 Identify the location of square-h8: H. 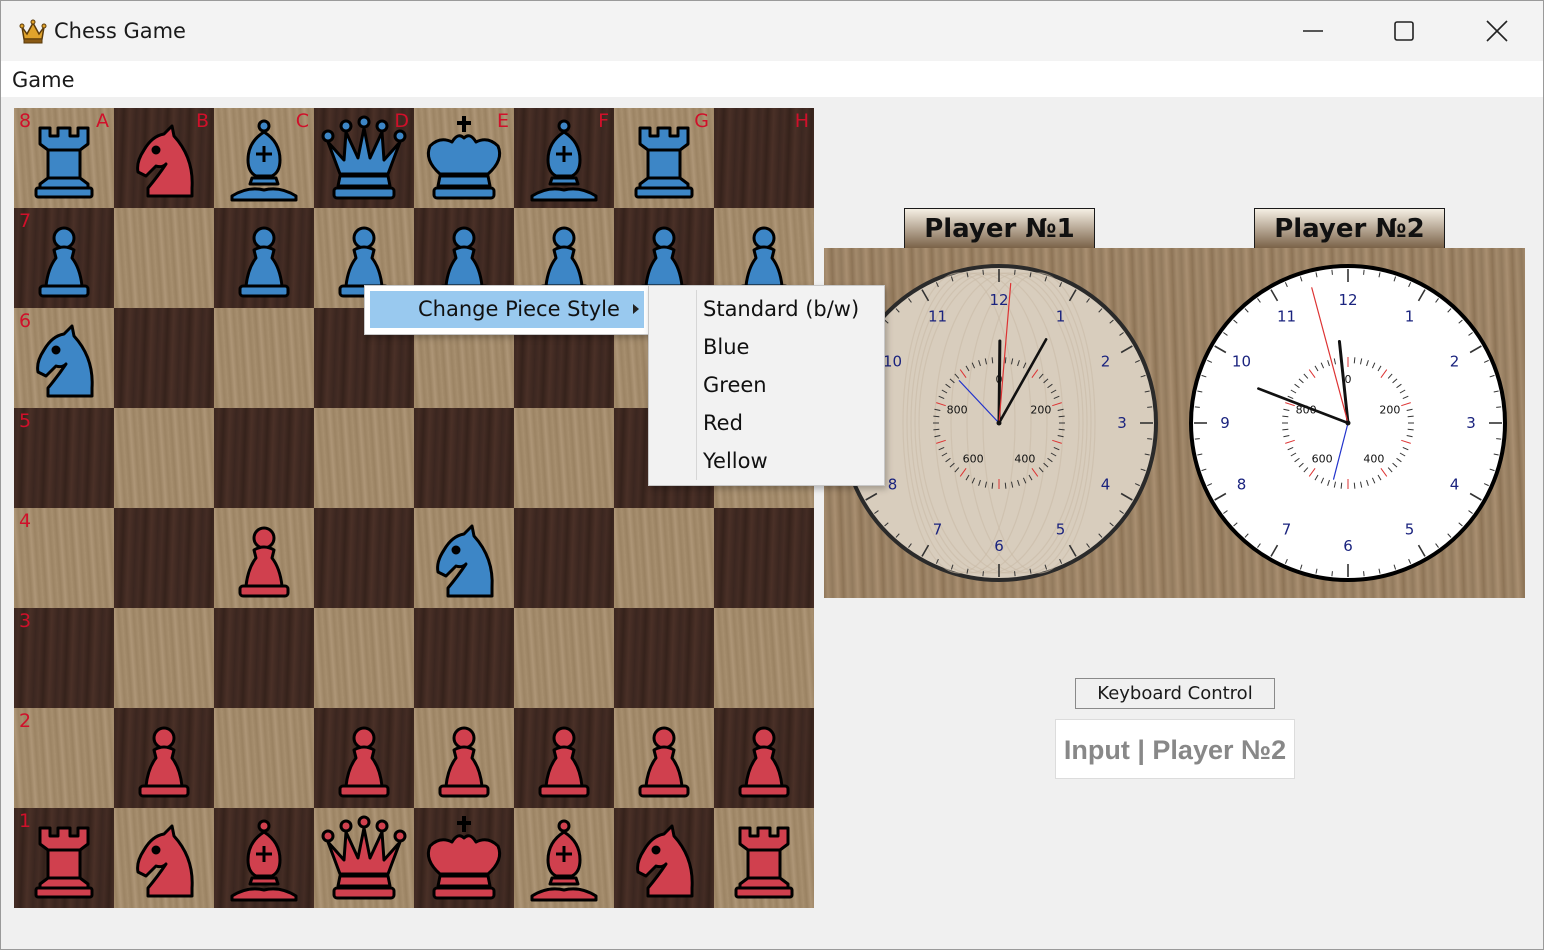
(764, 158).